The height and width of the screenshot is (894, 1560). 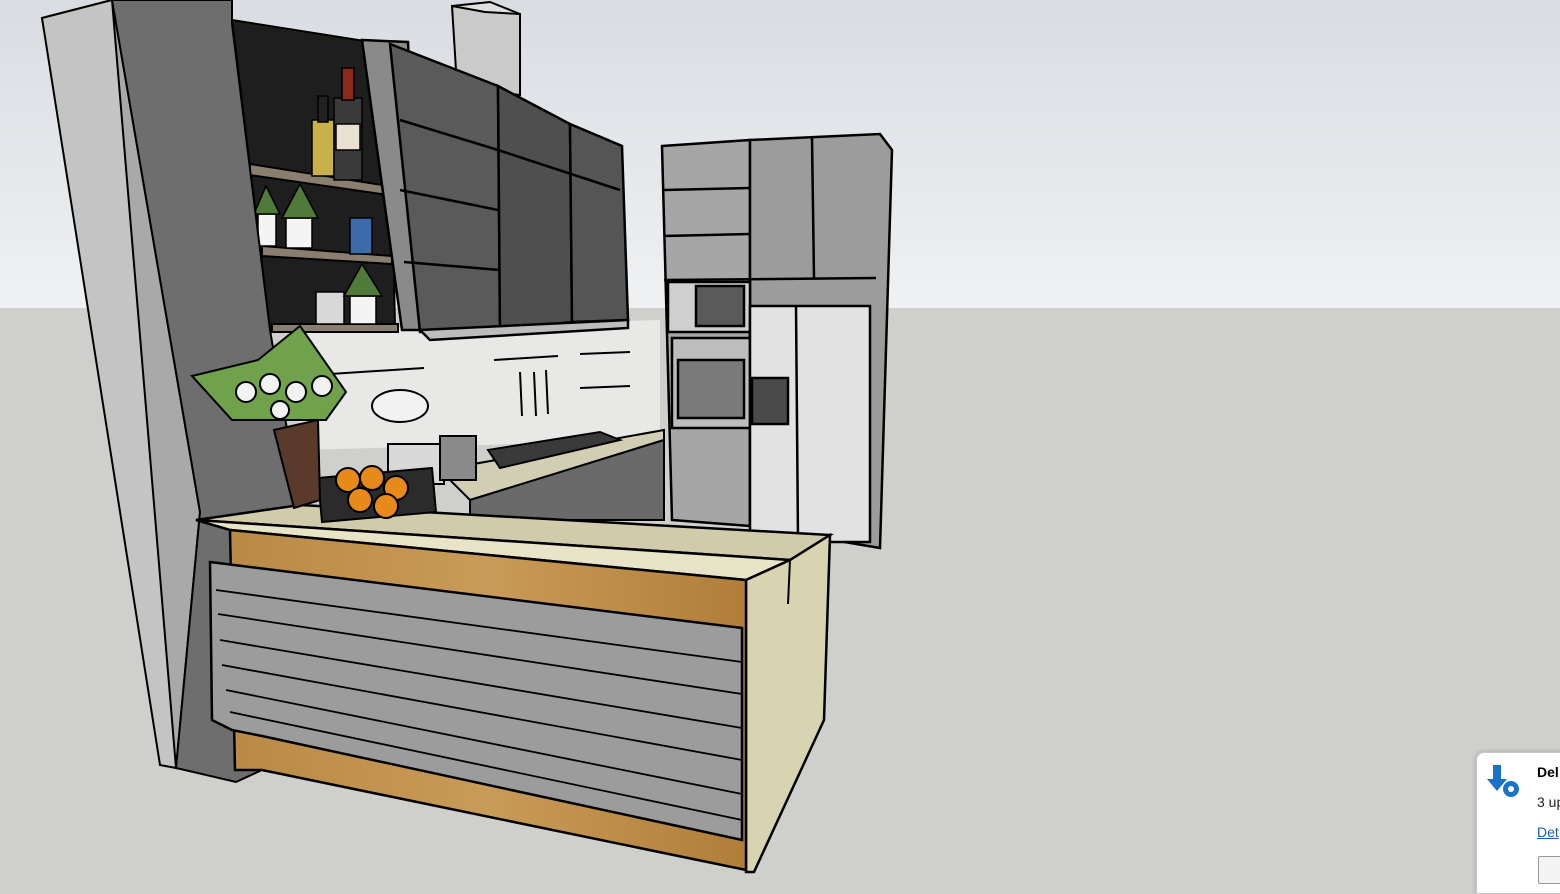 What do you see at coordinates (1548, 832) in the screenshot?
I see `notification-details-link: Det` at bounding box center [1548, 832].